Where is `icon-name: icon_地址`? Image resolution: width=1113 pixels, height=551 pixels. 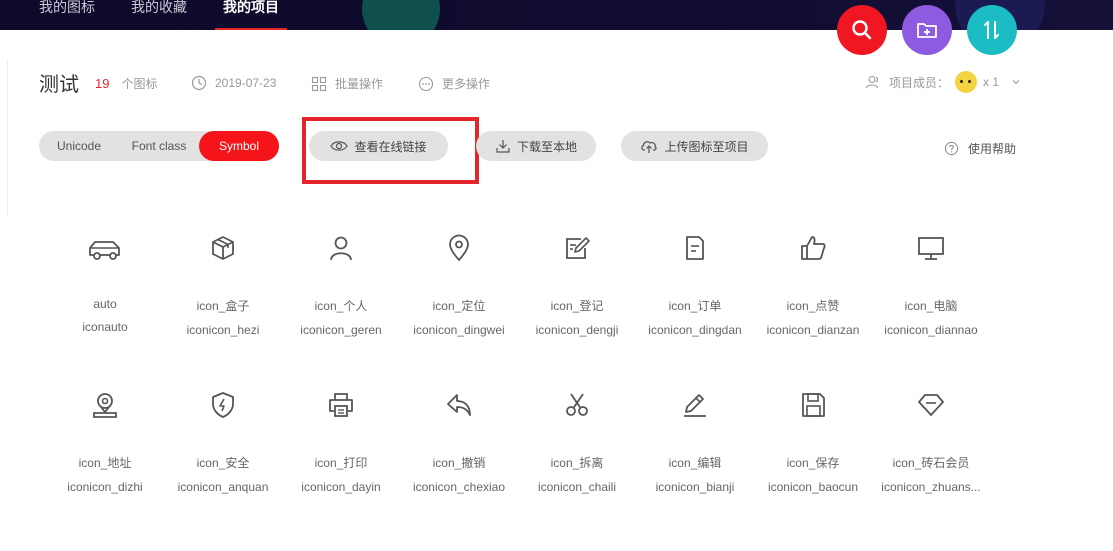
icon-name: icon_地址 is located at coordinates (105, 463).